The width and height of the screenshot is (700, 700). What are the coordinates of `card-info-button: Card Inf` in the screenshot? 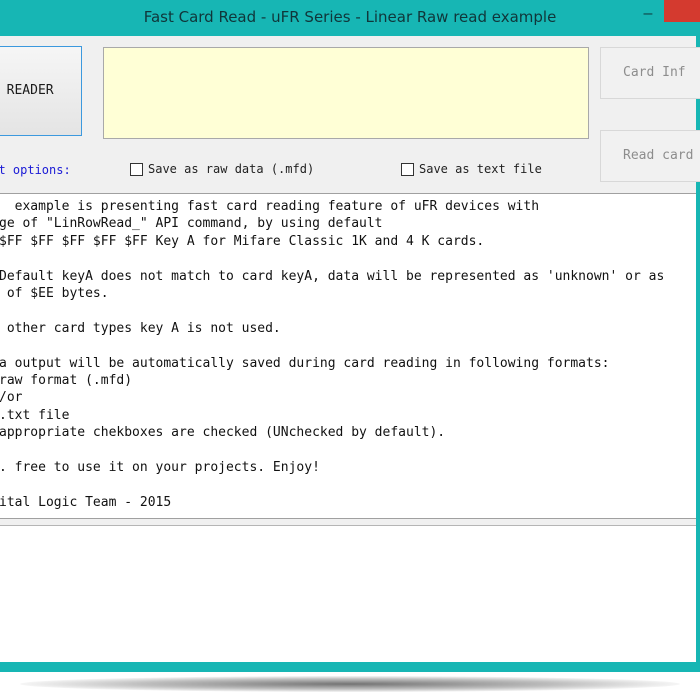 It's located at (650, 73).